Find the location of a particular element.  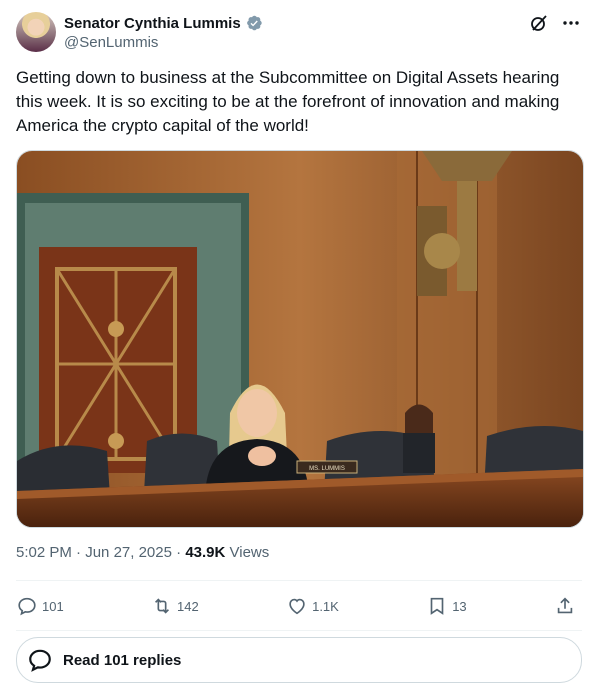

reply-button: 101 is located at coordinates (40, 606).